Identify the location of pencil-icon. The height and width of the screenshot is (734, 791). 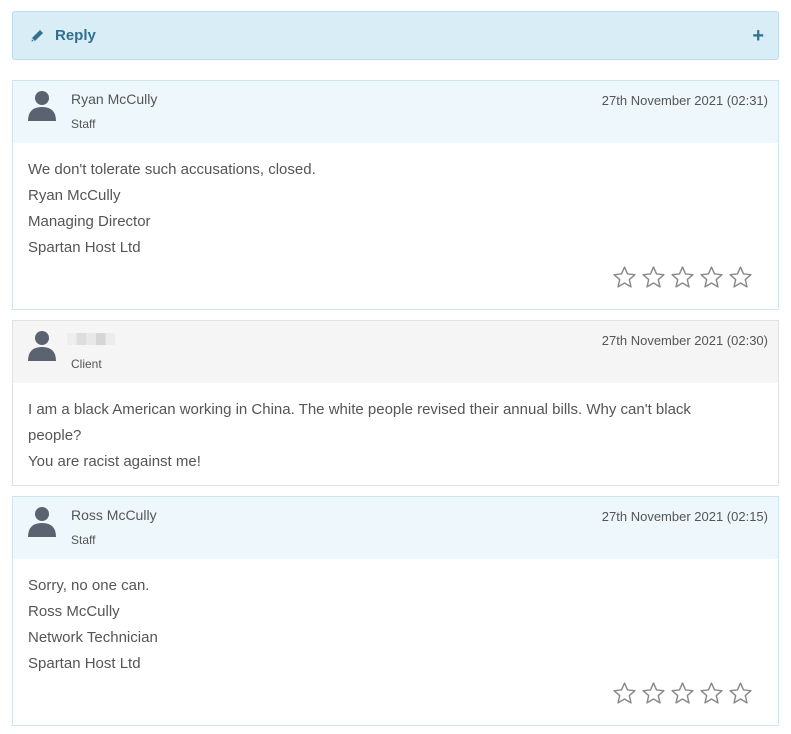
(37, 36).